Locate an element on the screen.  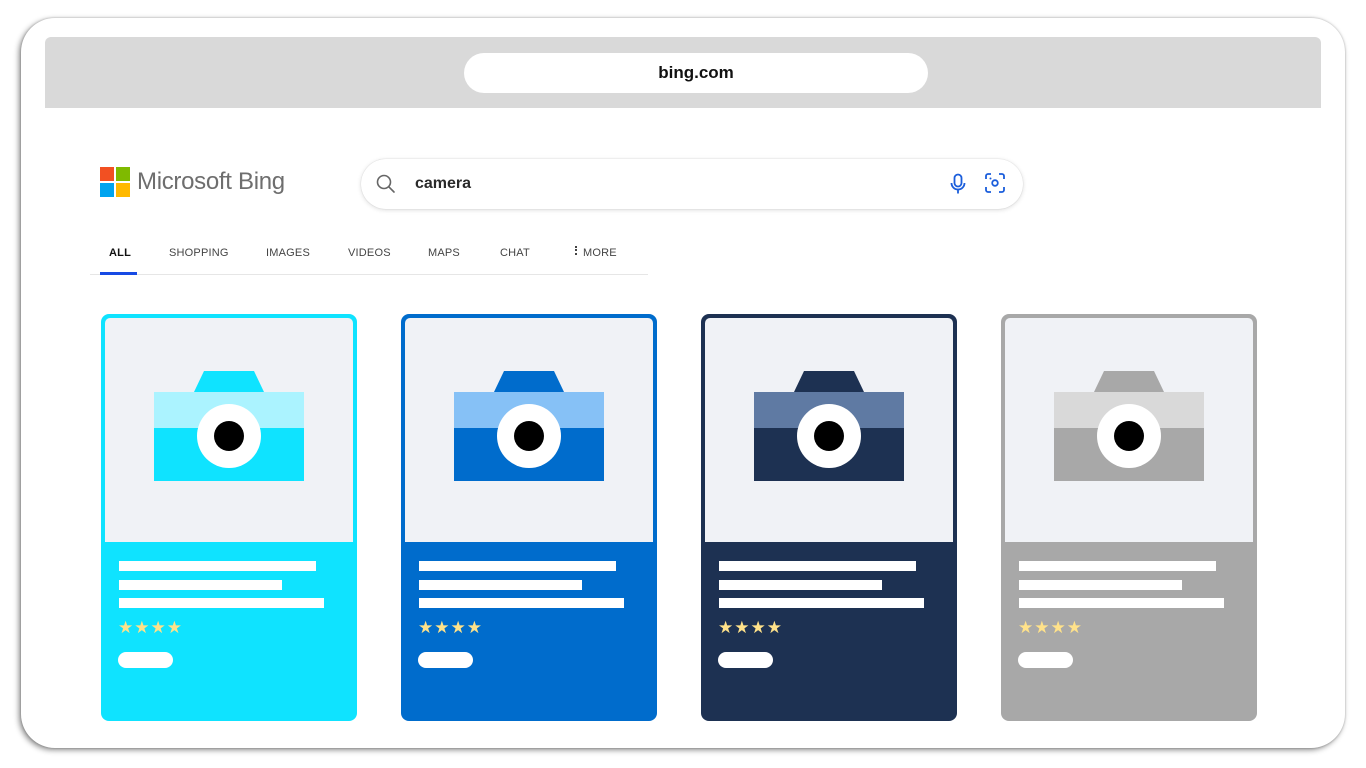
product-card-cyan: ★★★★ is located at coordinates (229, 517).